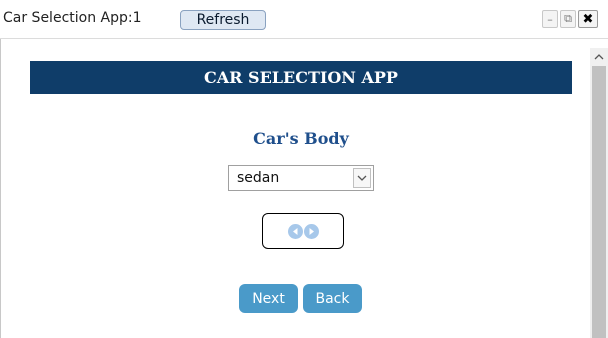  I want to click on app-header: CAR SELECTION APP, so click(301, 77).